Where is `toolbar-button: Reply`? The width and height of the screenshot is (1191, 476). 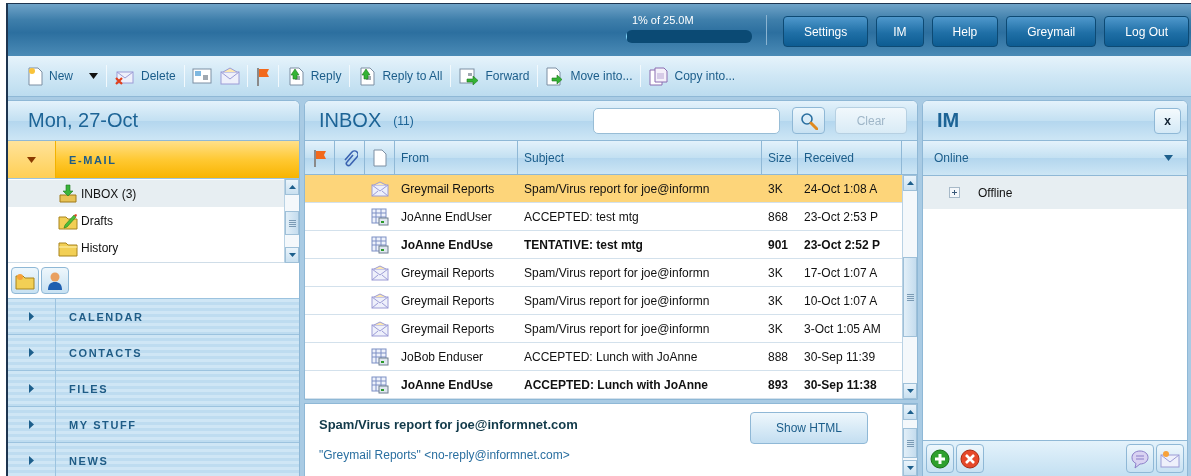
toolbar-button: Reply is located at coordinates (314, 76).